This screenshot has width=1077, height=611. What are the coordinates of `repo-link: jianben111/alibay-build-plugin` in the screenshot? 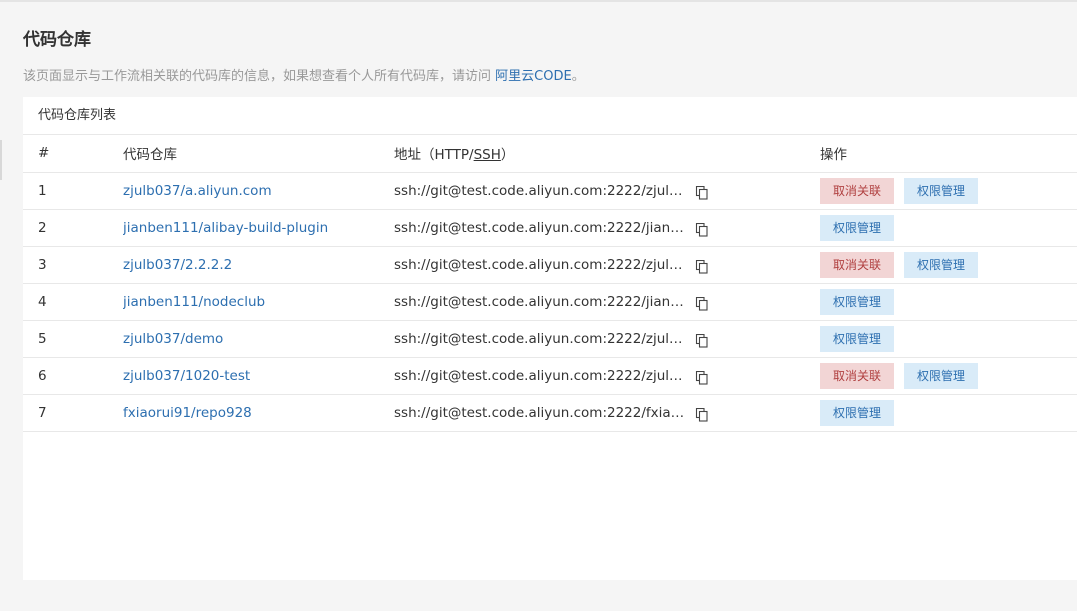 It's located at (225, 228).